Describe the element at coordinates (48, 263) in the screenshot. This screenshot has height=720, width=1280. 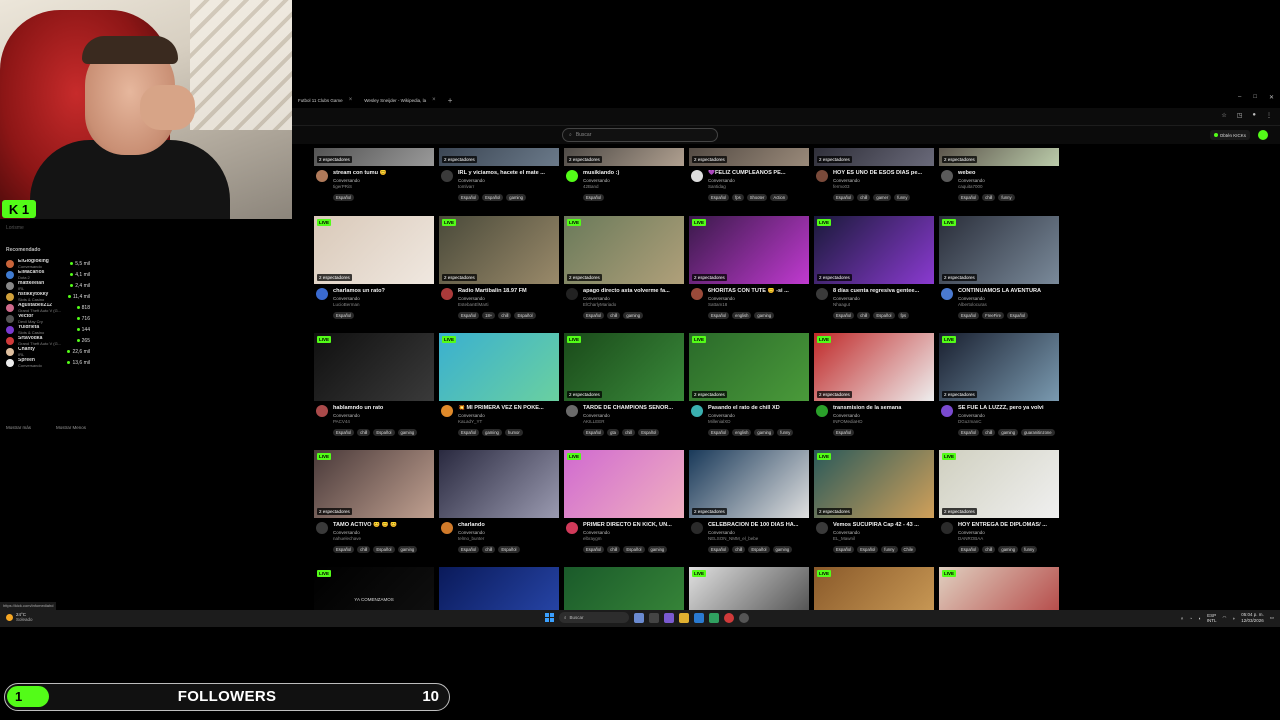
I see `sidebar-channel: ElGlogloking Conversando 5,5 mil` at that location.